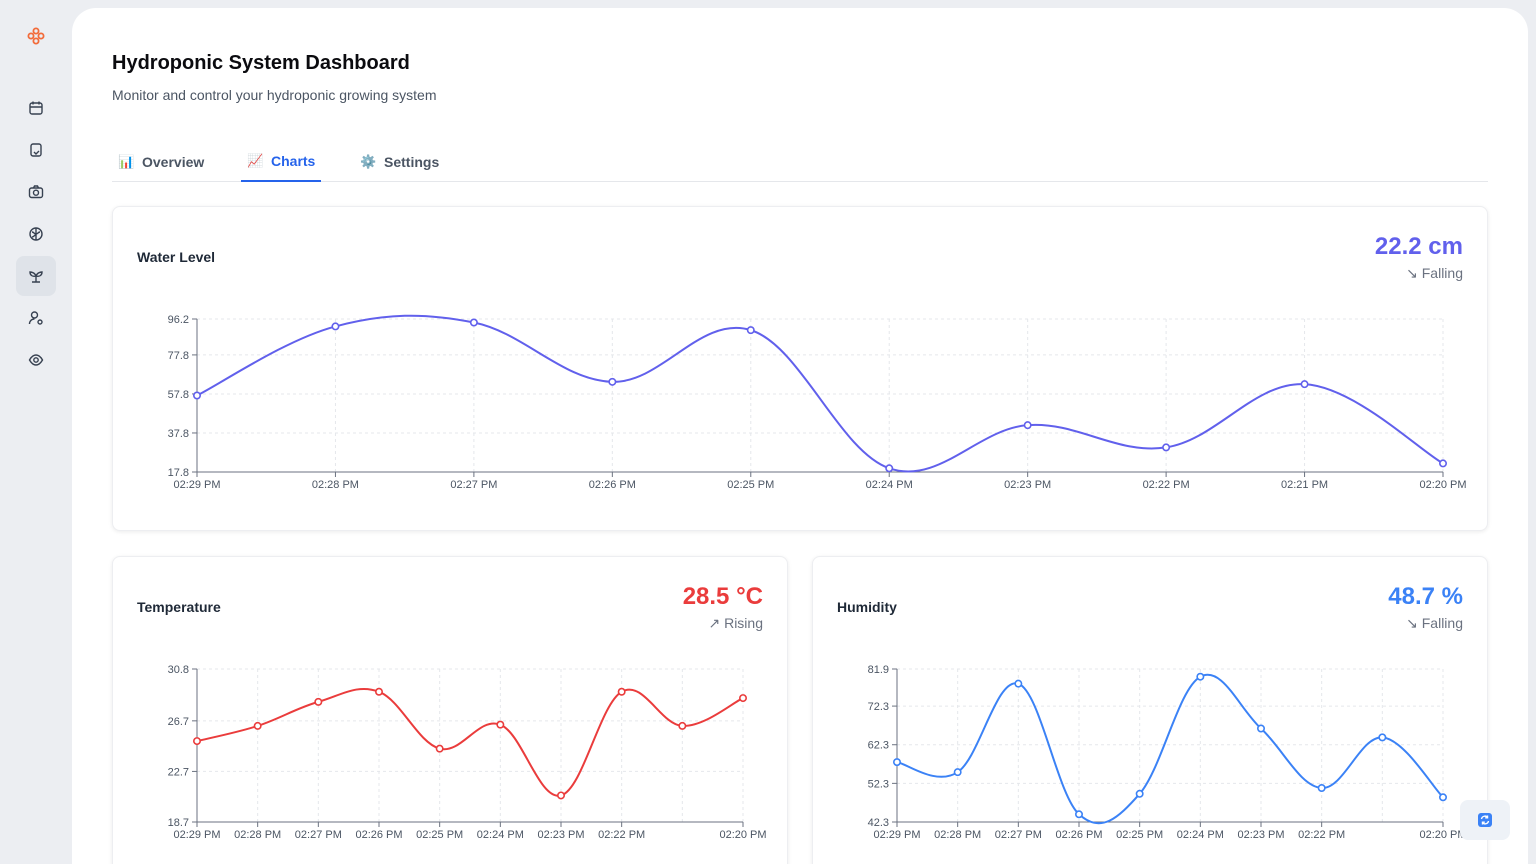 This screenshot has height=864, width=1536. I want to click on tab-bar: 📊 Overview 📈 Charts ⚙️ Settings, so click(800, 162).